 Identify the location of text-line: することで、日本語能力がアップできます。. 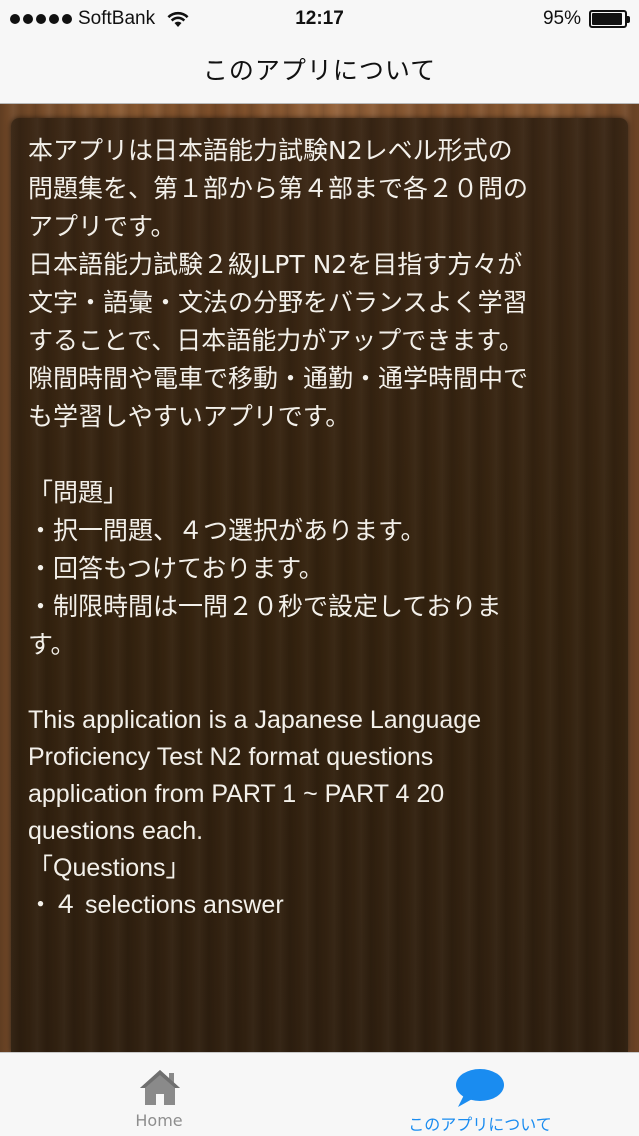
(276, 340).